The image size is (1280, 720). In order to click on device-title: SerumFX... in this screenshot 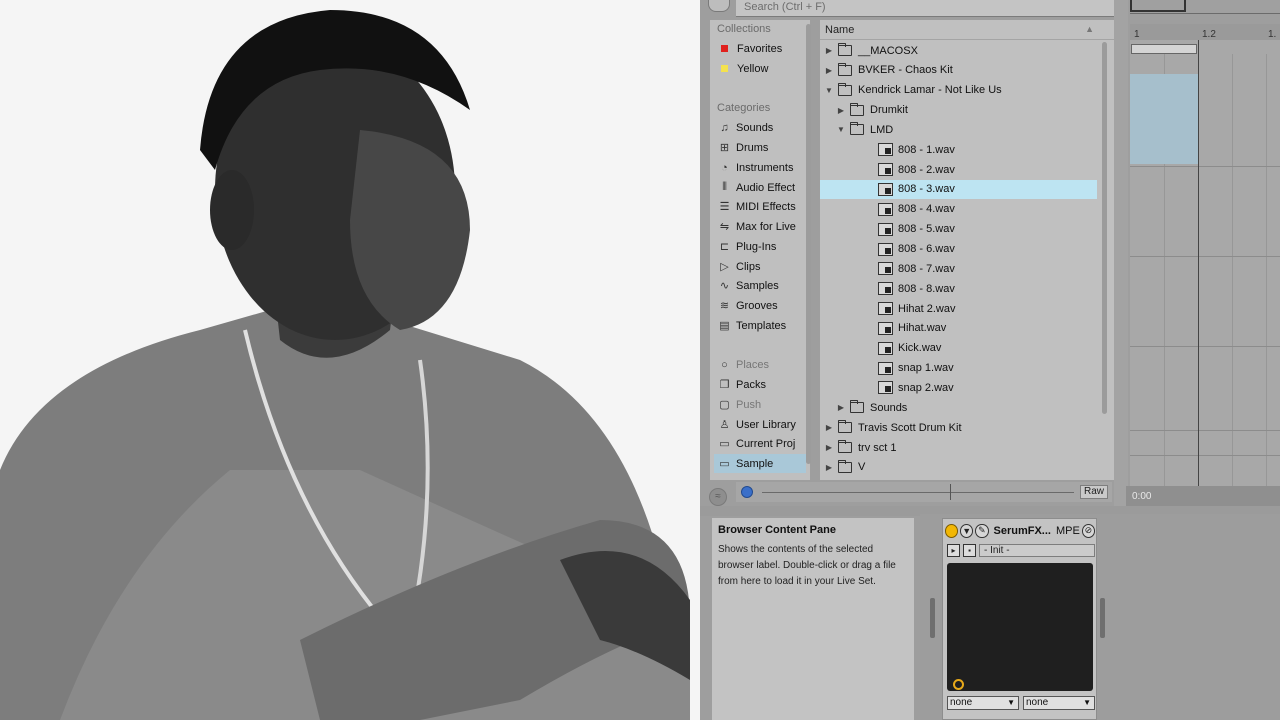, I will do `click(1022, 530)`.